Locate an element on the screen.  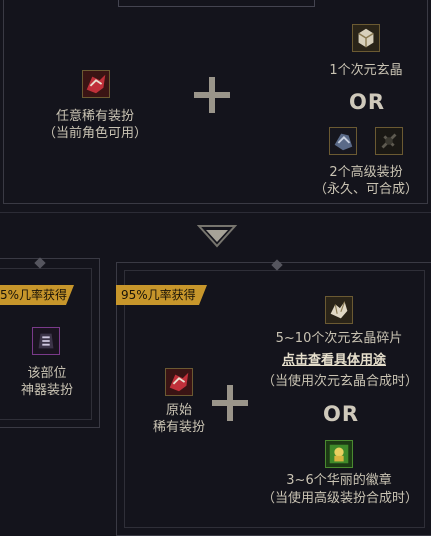
fancy-badge-label: 3~6个华丽的徽章 is located at coordinates (339, 480).